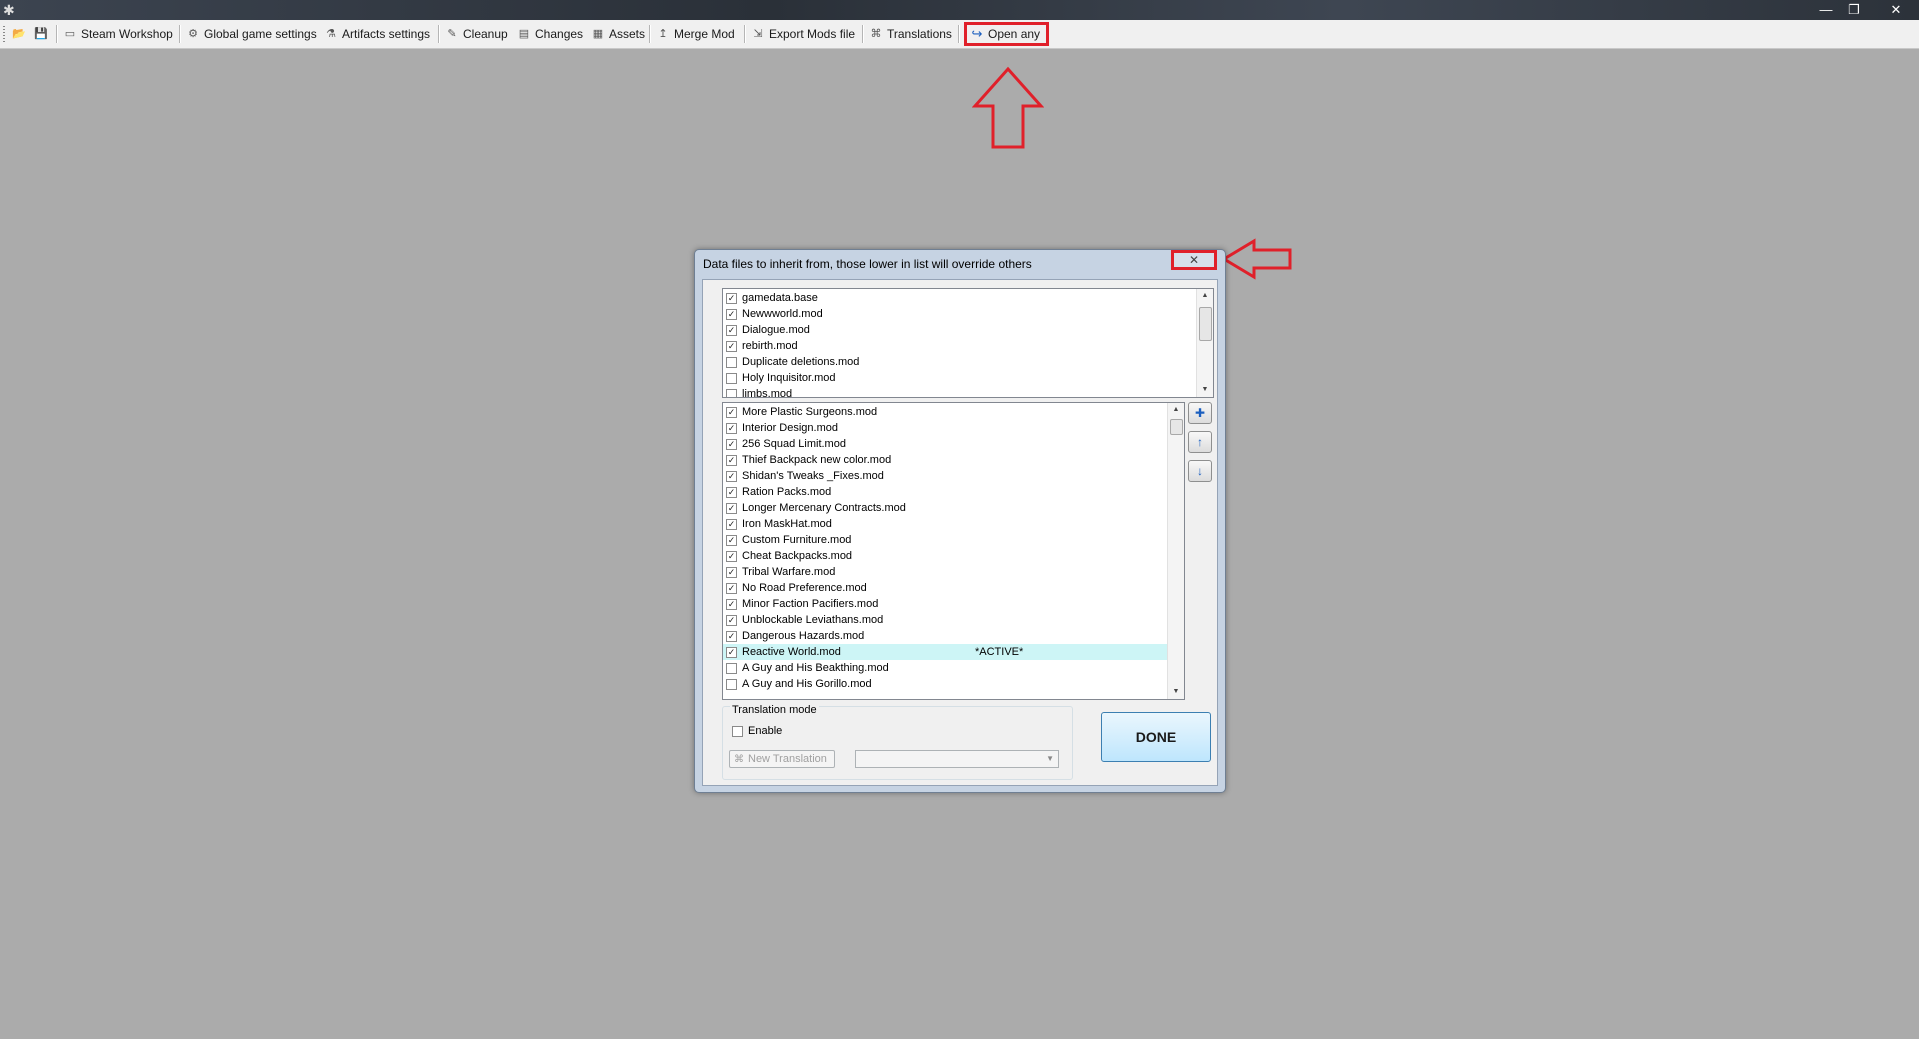  Describe the element at coordinates (968, 314) in the screenshot. I see `list-item: ✓ Newwworld.mod` at that location.